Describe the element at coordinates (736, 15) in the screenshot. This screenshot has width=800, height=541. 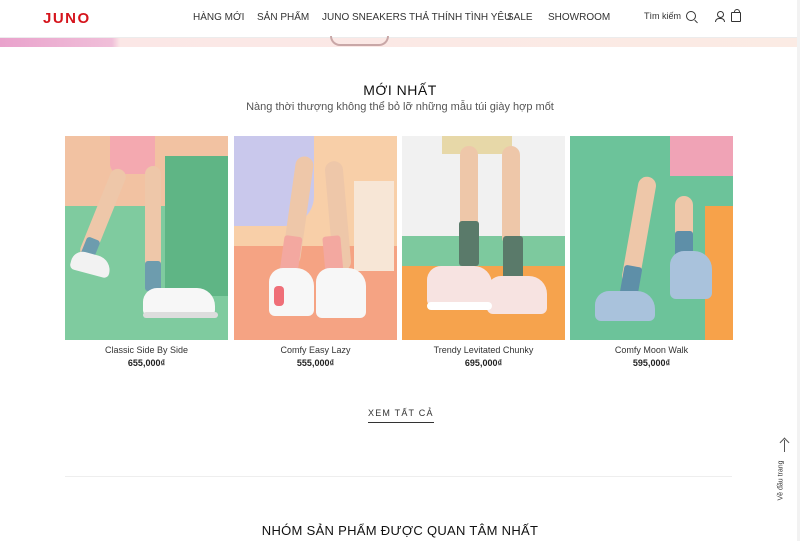
I see `shopping-bag-icon` at that location.